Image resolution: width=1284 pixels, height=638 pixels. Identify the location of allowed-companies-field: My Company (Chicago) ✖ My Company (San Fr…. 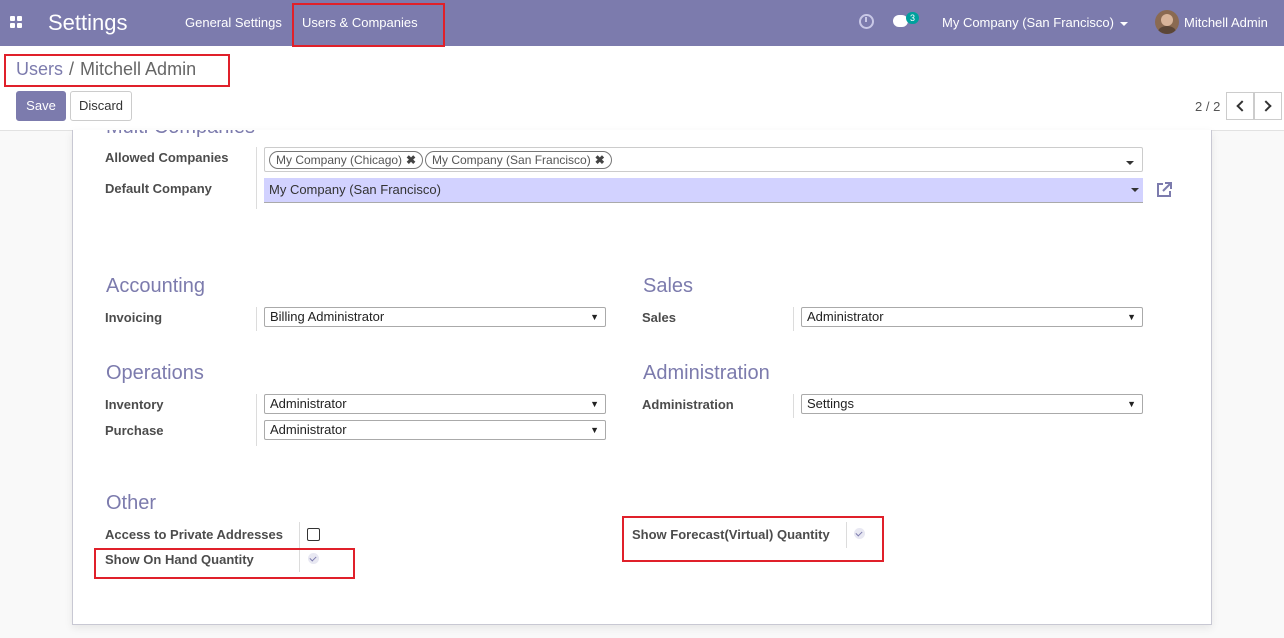
(703, 159).